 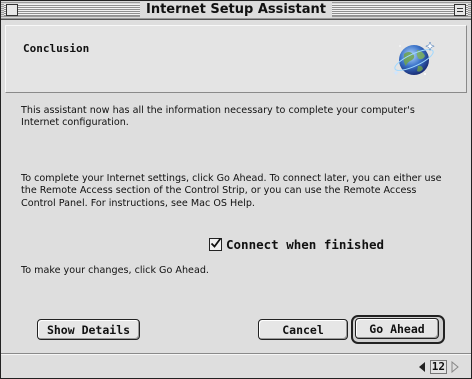 I want to click on window-title: Internet Setup Assistant, so click(x=236, y=10).